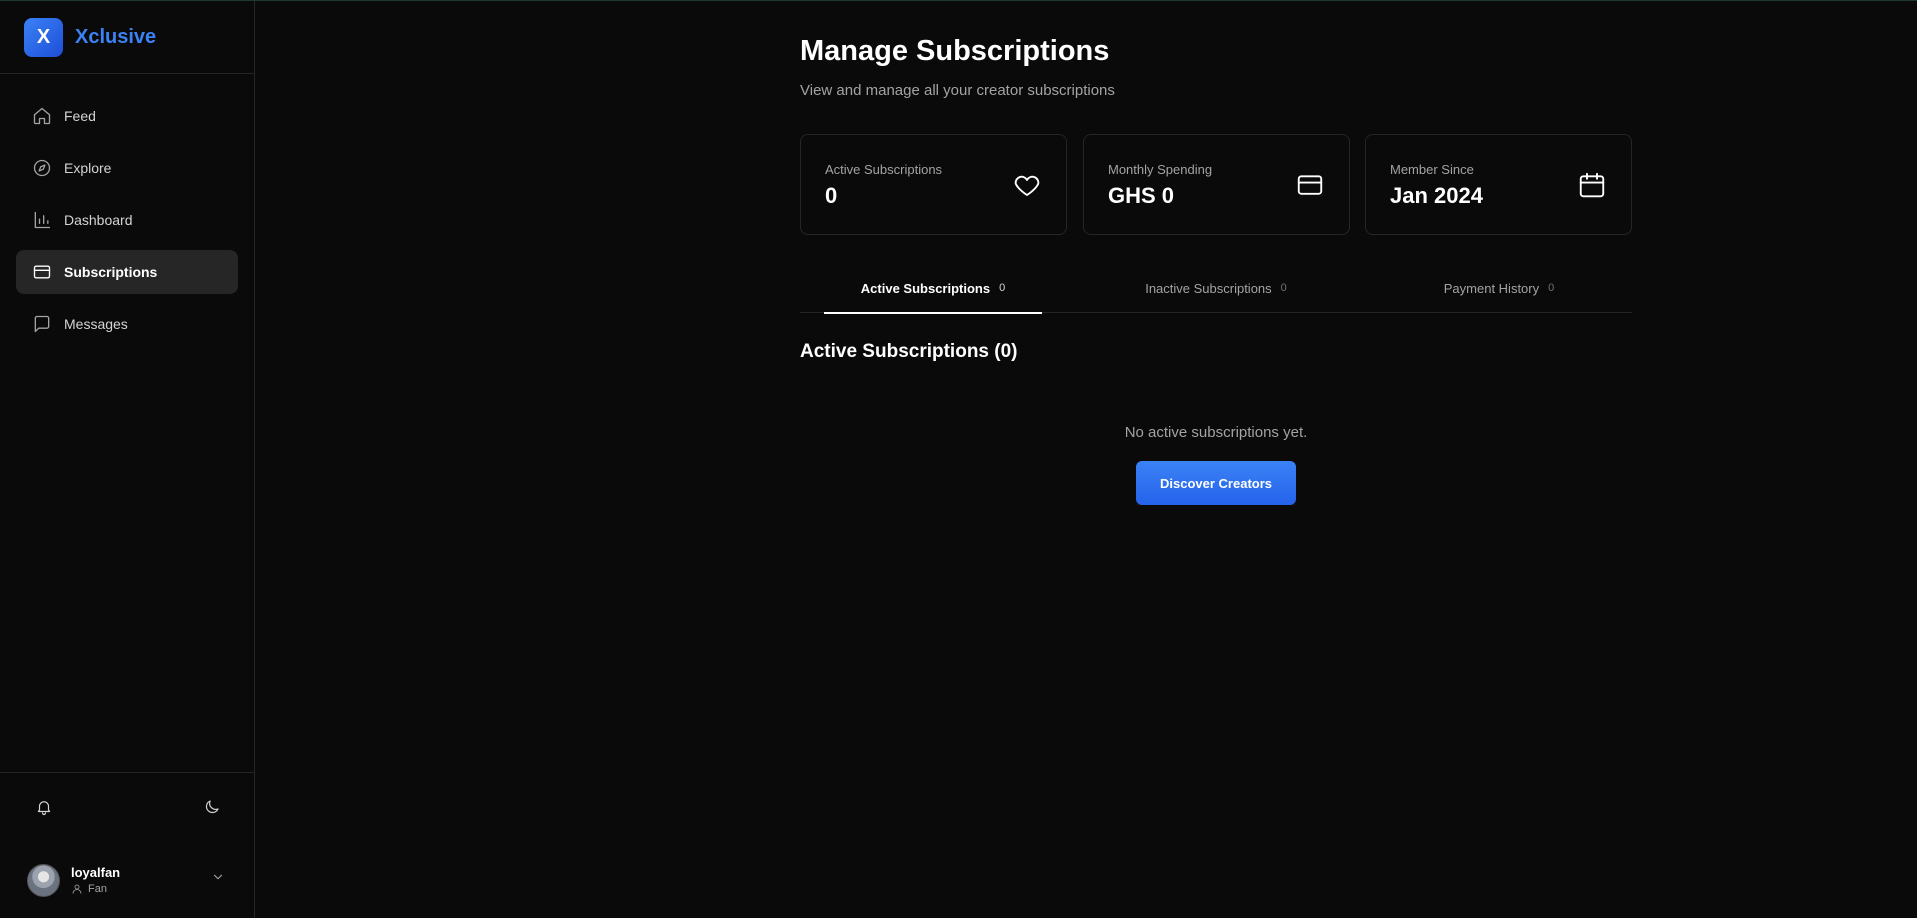 The height and width of the screenshot is (918, 1917). I want to click on heart-icon, so click(1027, 185).